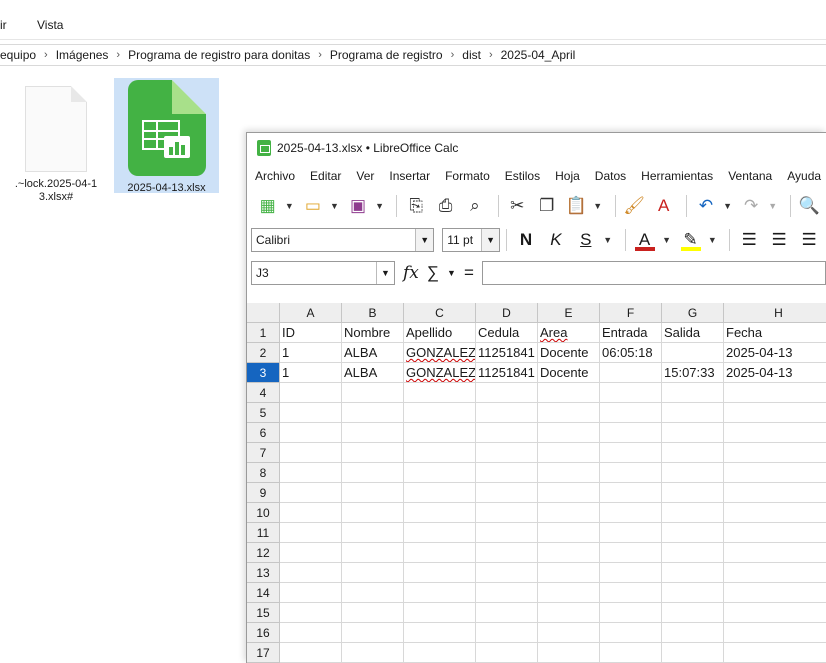  I want to click on cell-b6, so click(373, 433).